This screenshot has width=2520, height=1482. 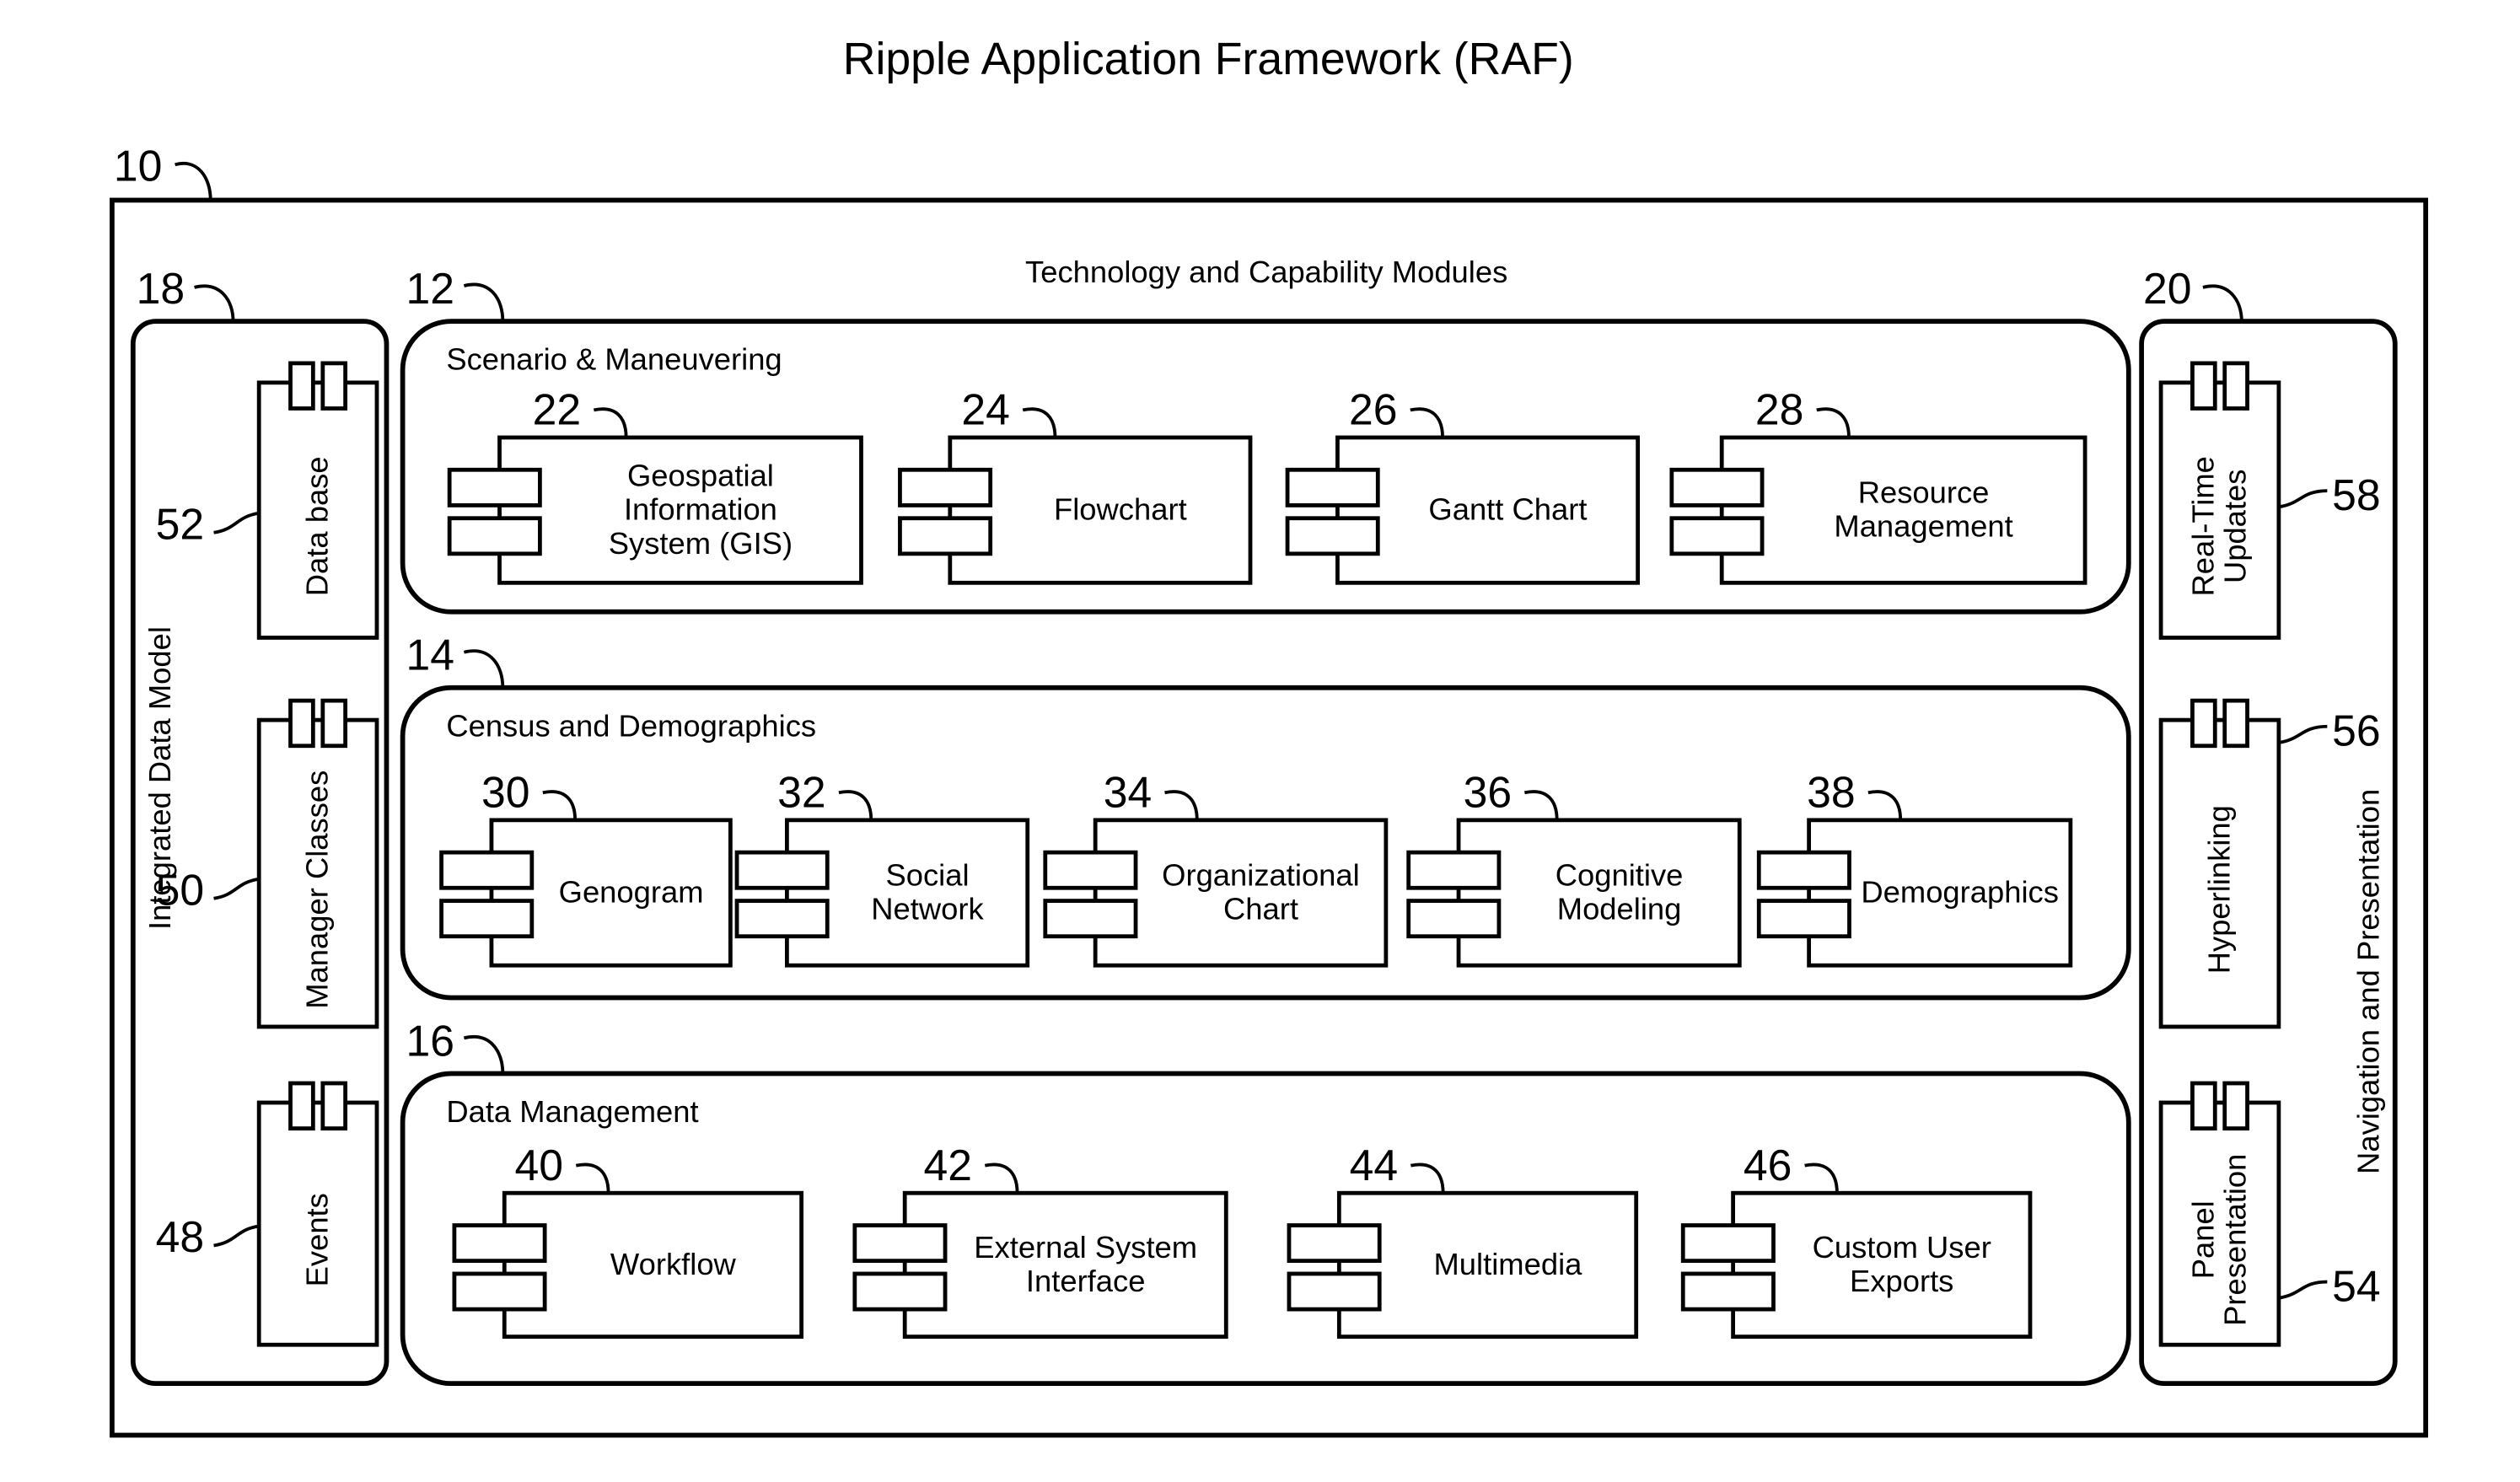 What do you see at coordinates (1960, 892) in the screenshot?
I see `component-label: Demographics` at bounding box center [1960, 892].